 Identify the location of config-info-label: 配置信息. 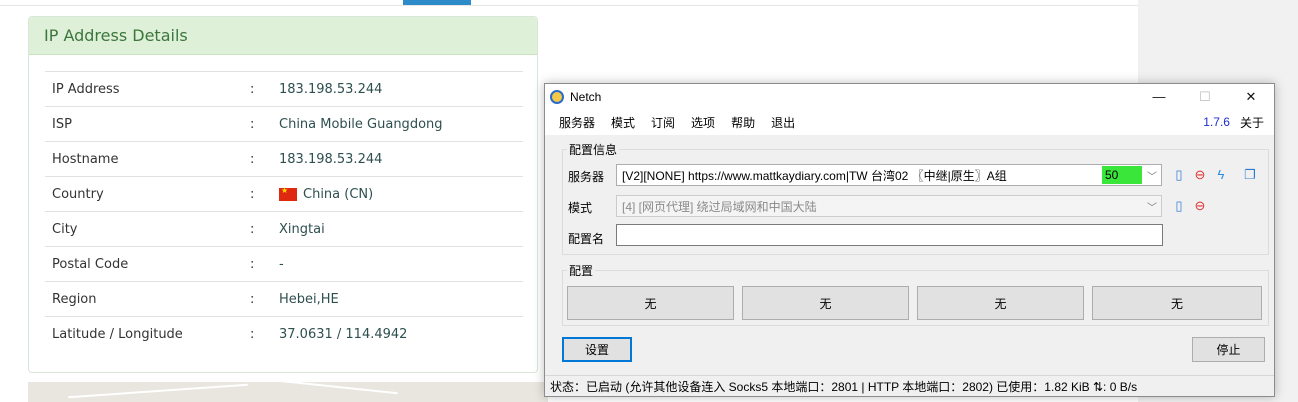
(593, 149).